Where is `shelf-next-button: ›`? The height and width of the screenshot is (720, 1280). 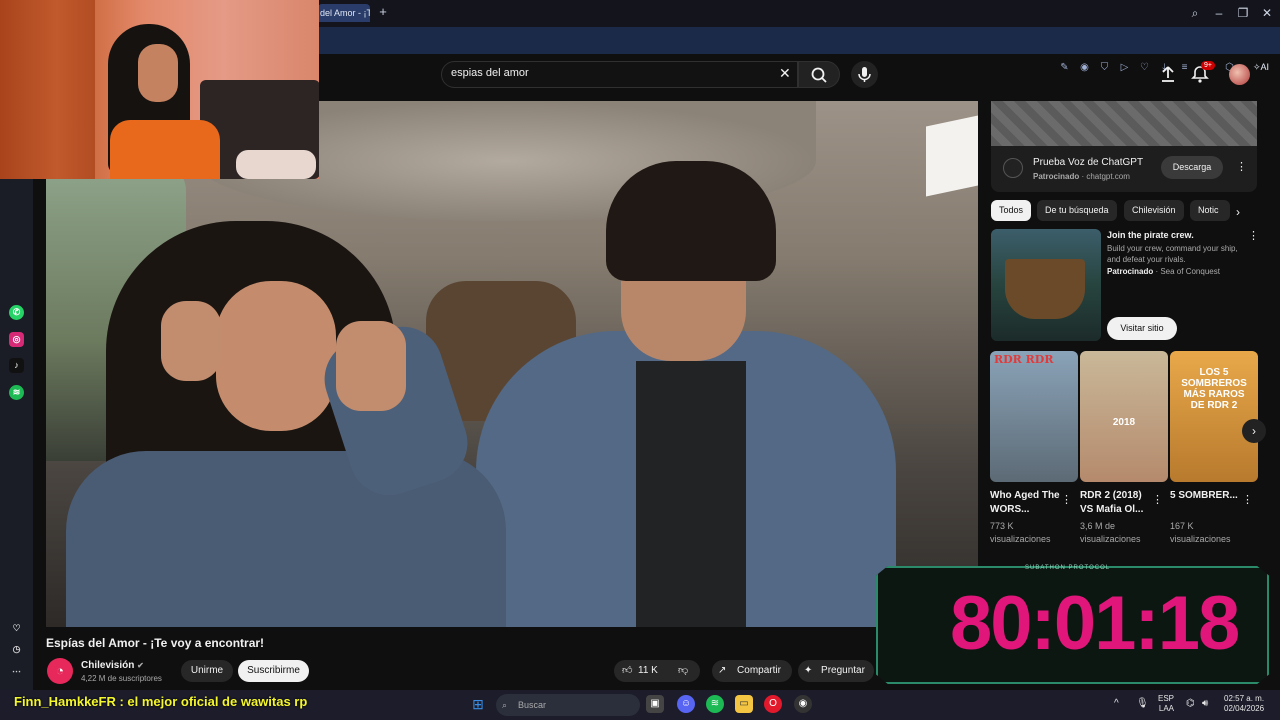
shelf-next-button: › is located at coordinates (1254, 431).